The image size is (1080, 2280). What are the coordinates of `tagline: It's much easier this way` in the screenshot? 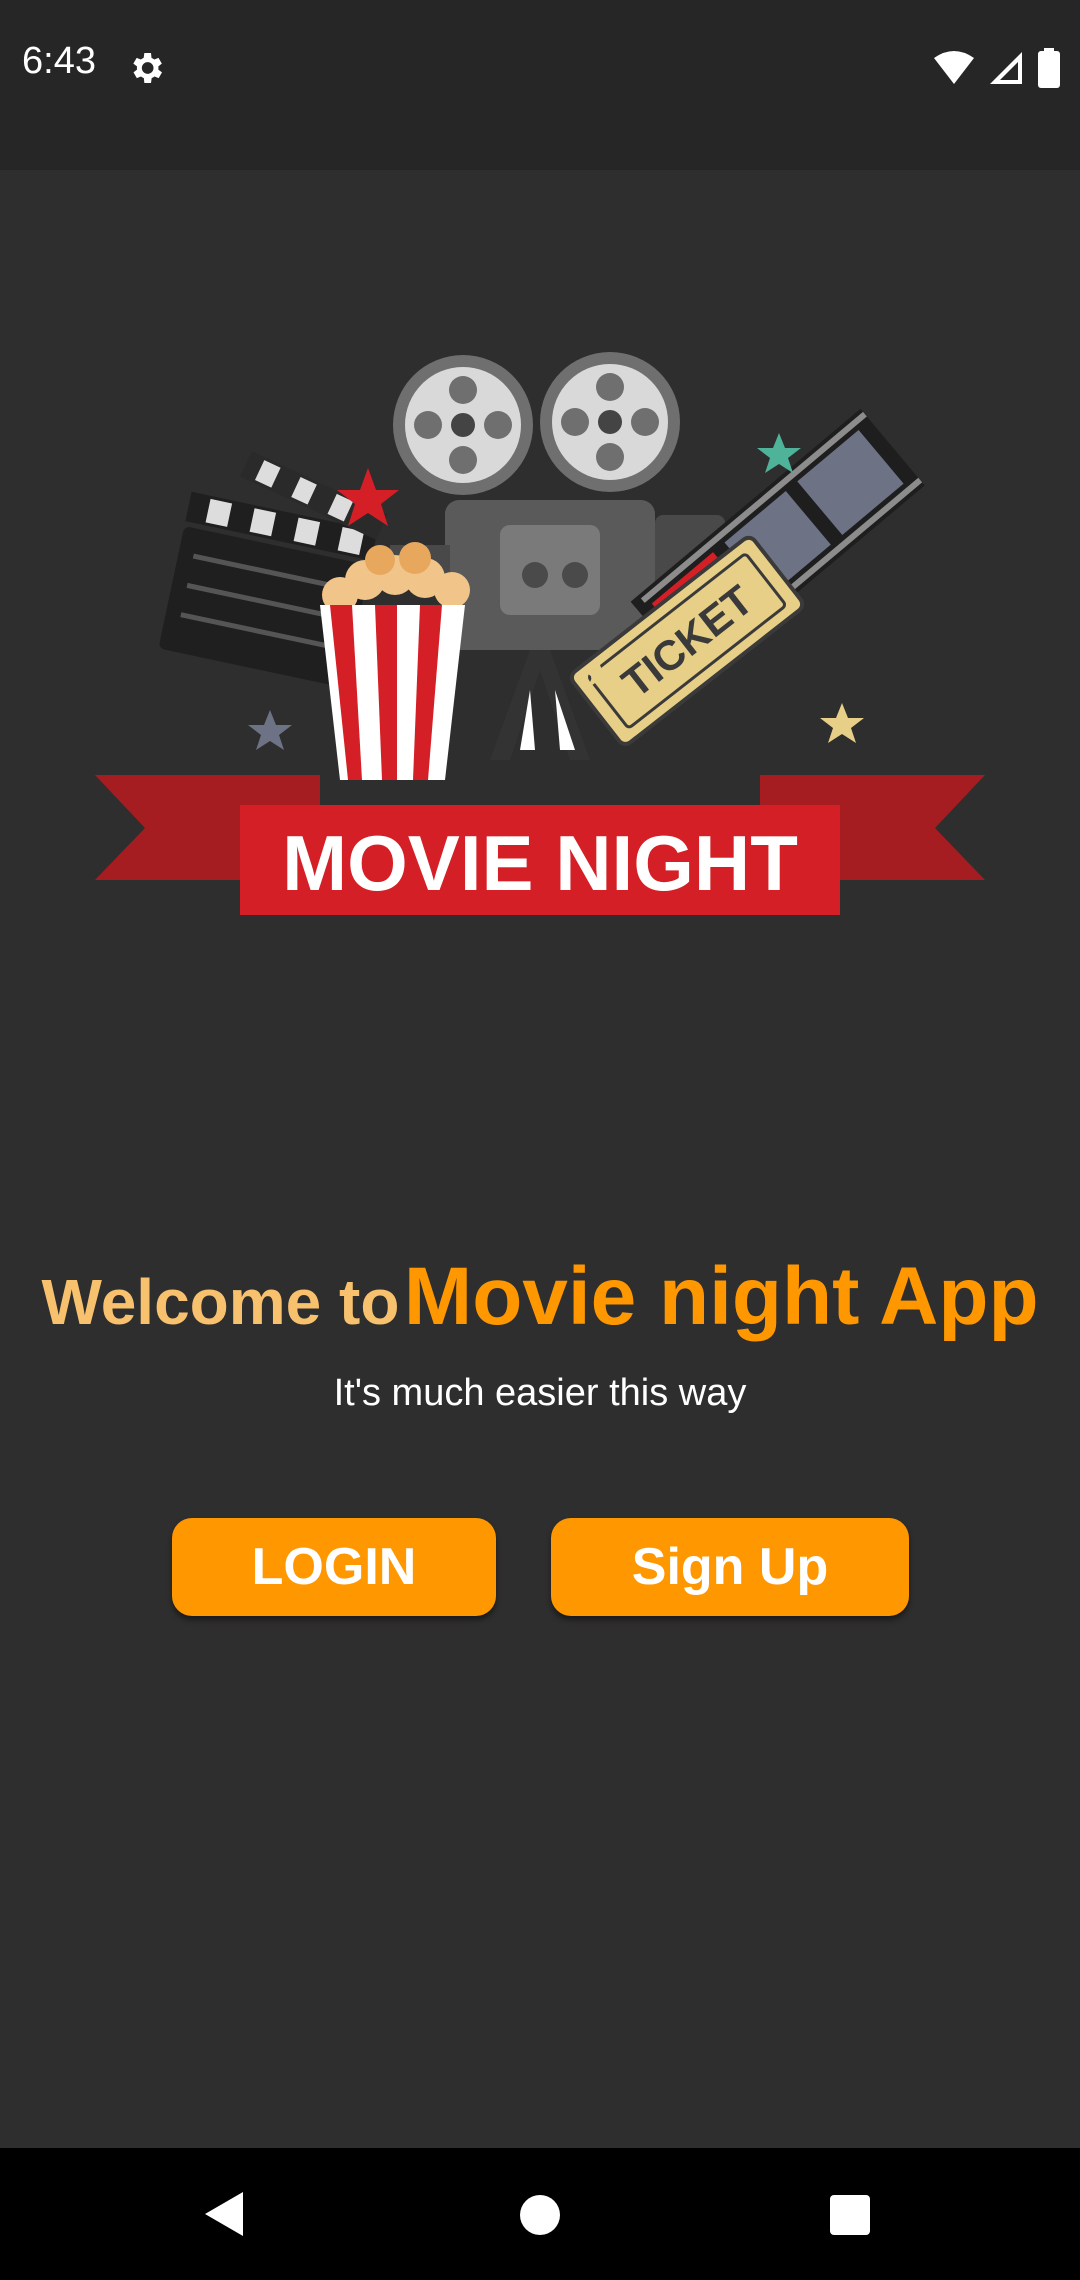 It's located at (540, 1393).